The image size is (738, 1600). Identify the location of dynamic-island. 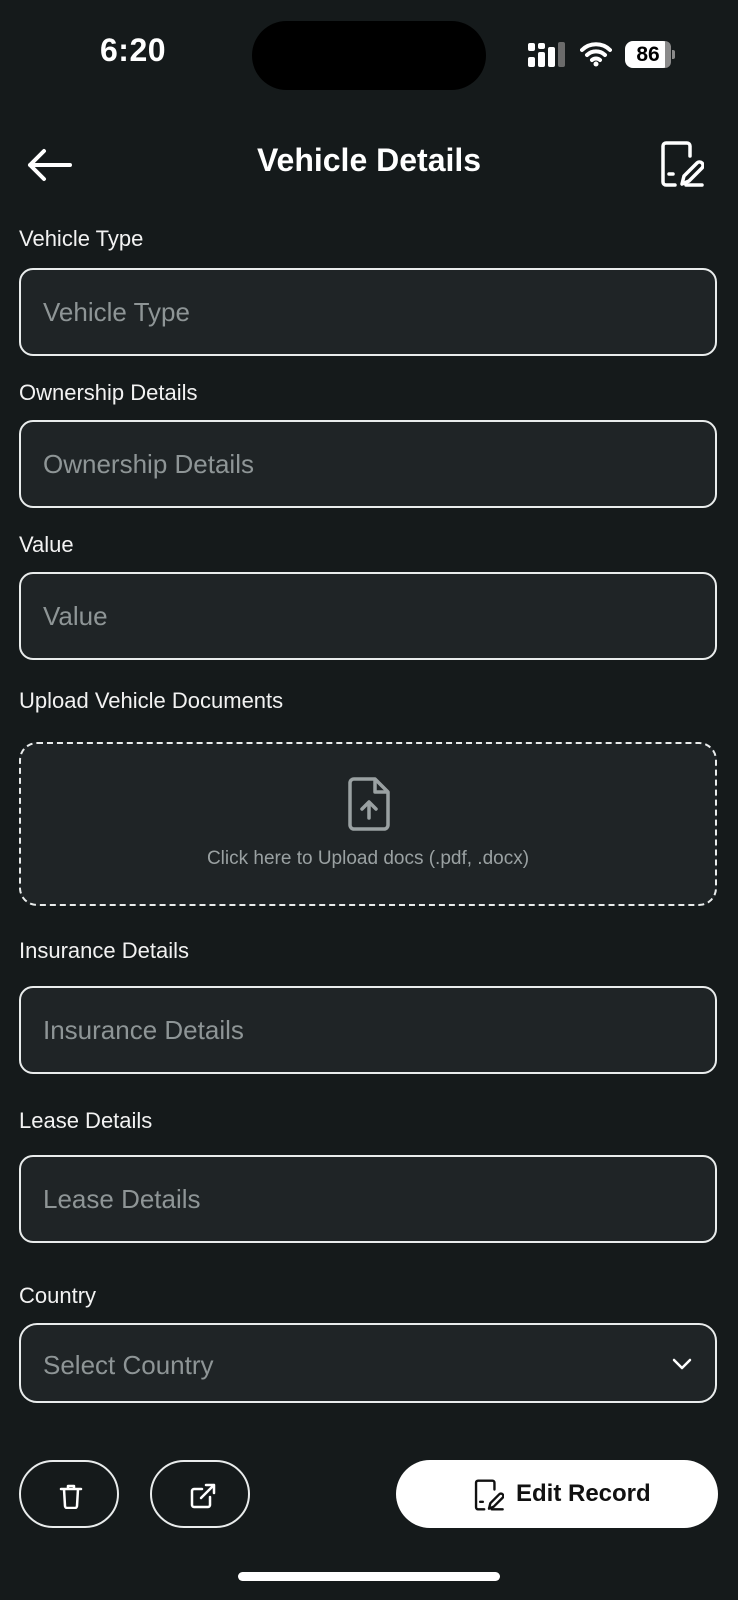
(369, 55).